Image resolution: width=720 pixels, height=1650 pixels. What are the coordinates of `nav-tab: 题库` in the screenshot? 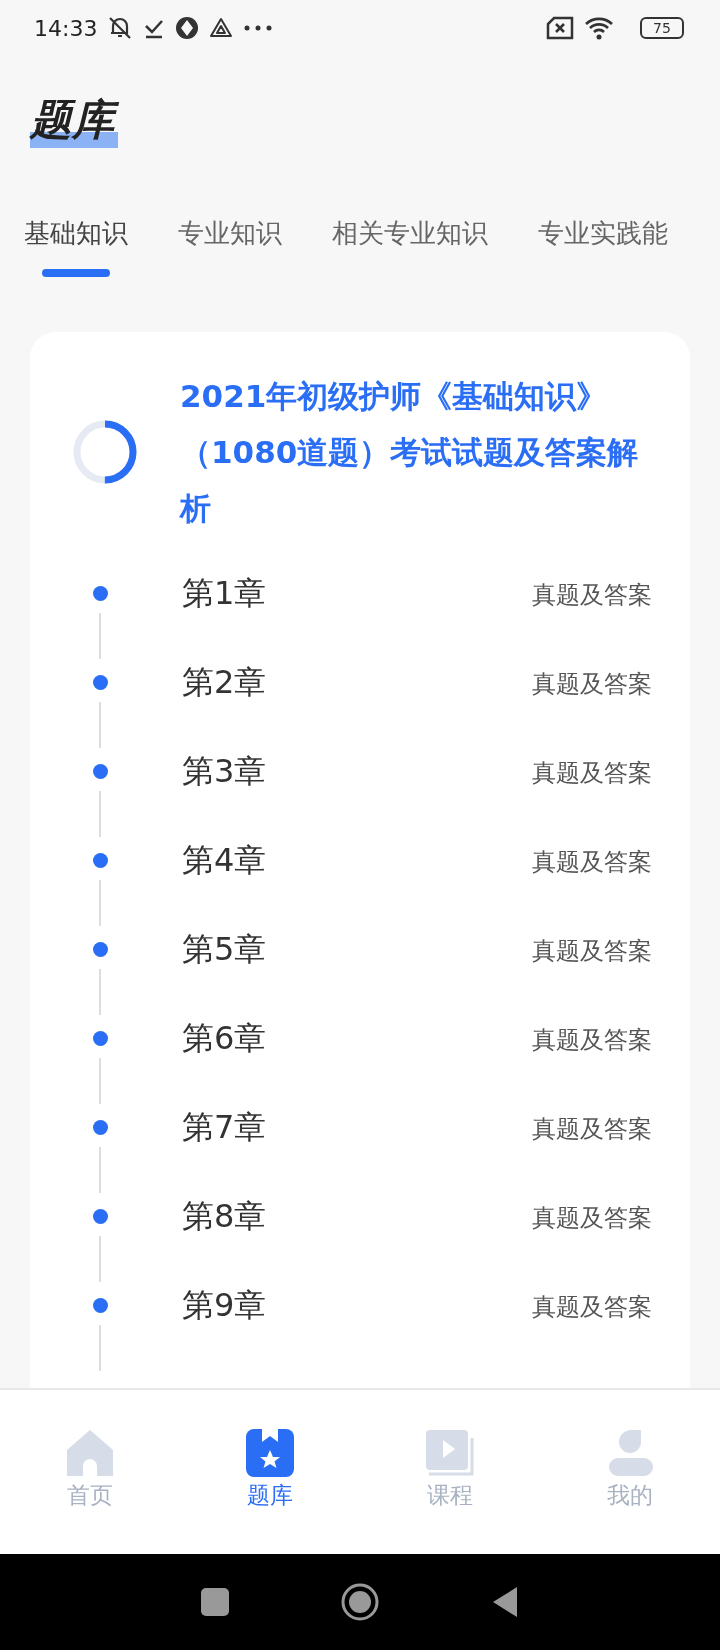 It's located at (270, 1491).